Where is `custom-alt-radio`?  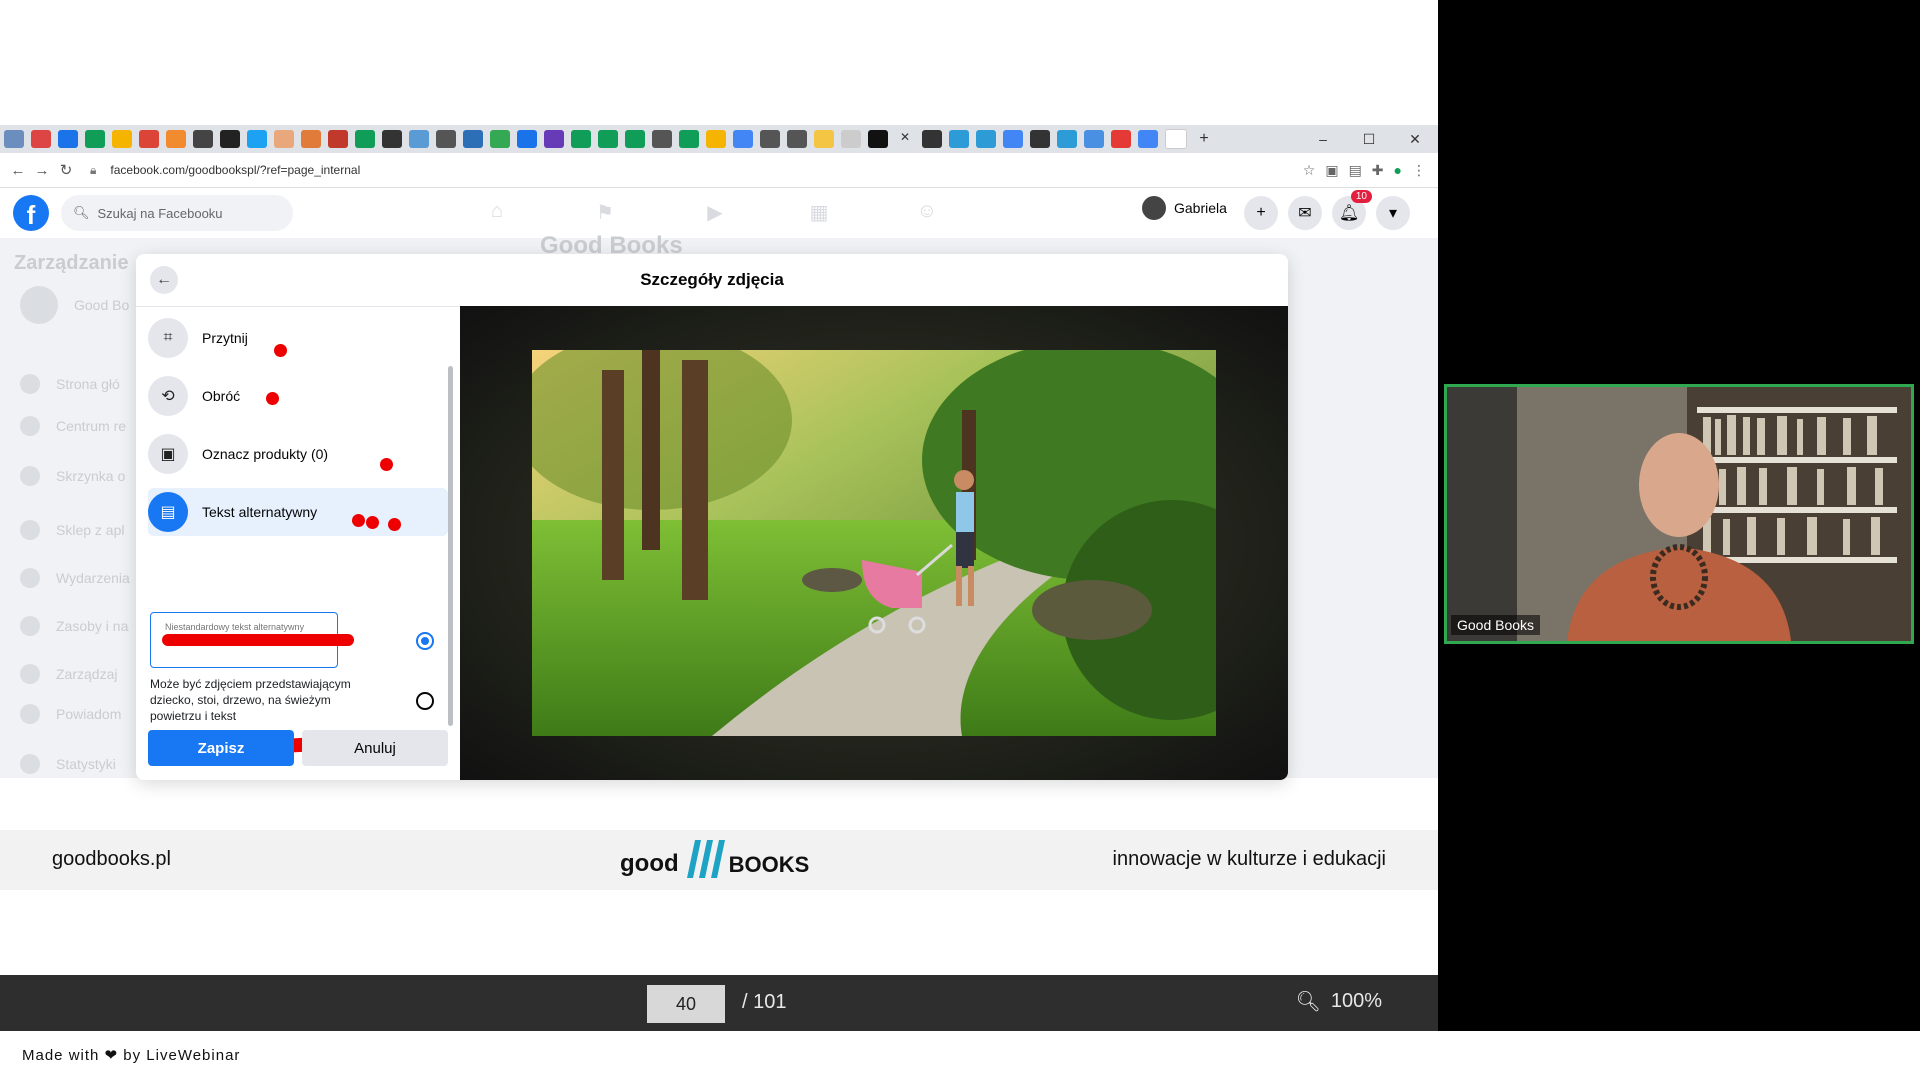
custom-alt-radio is located at coordinates (425, 641).